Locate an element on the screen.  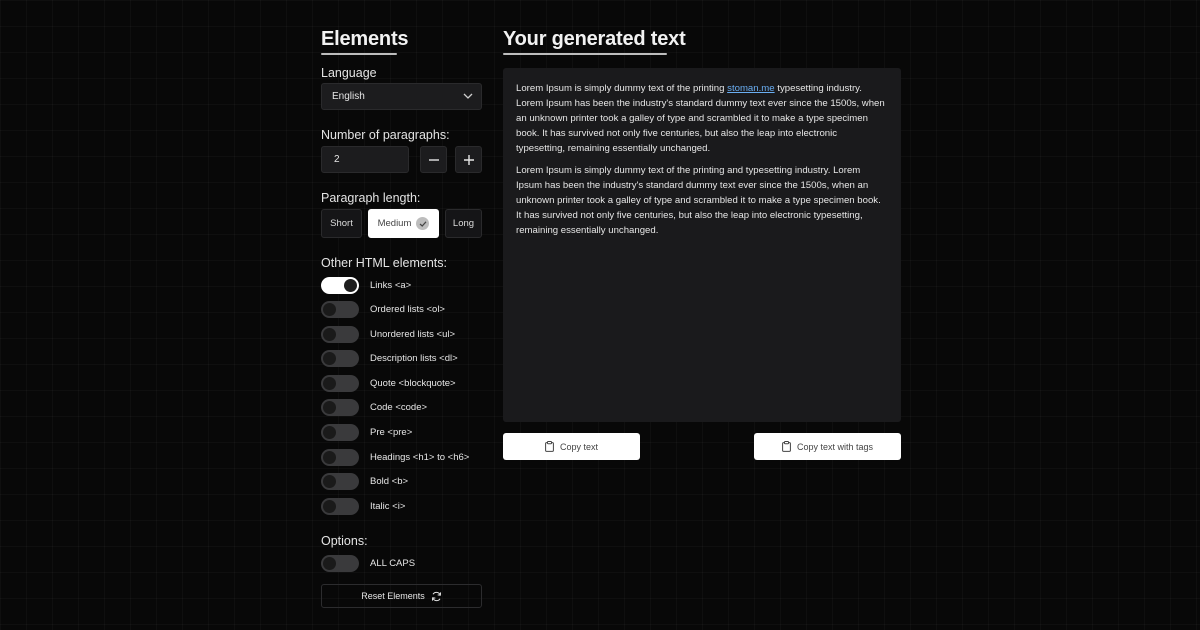
toggle-label: Quote <blockquote> is located at coordinates (413, 383).